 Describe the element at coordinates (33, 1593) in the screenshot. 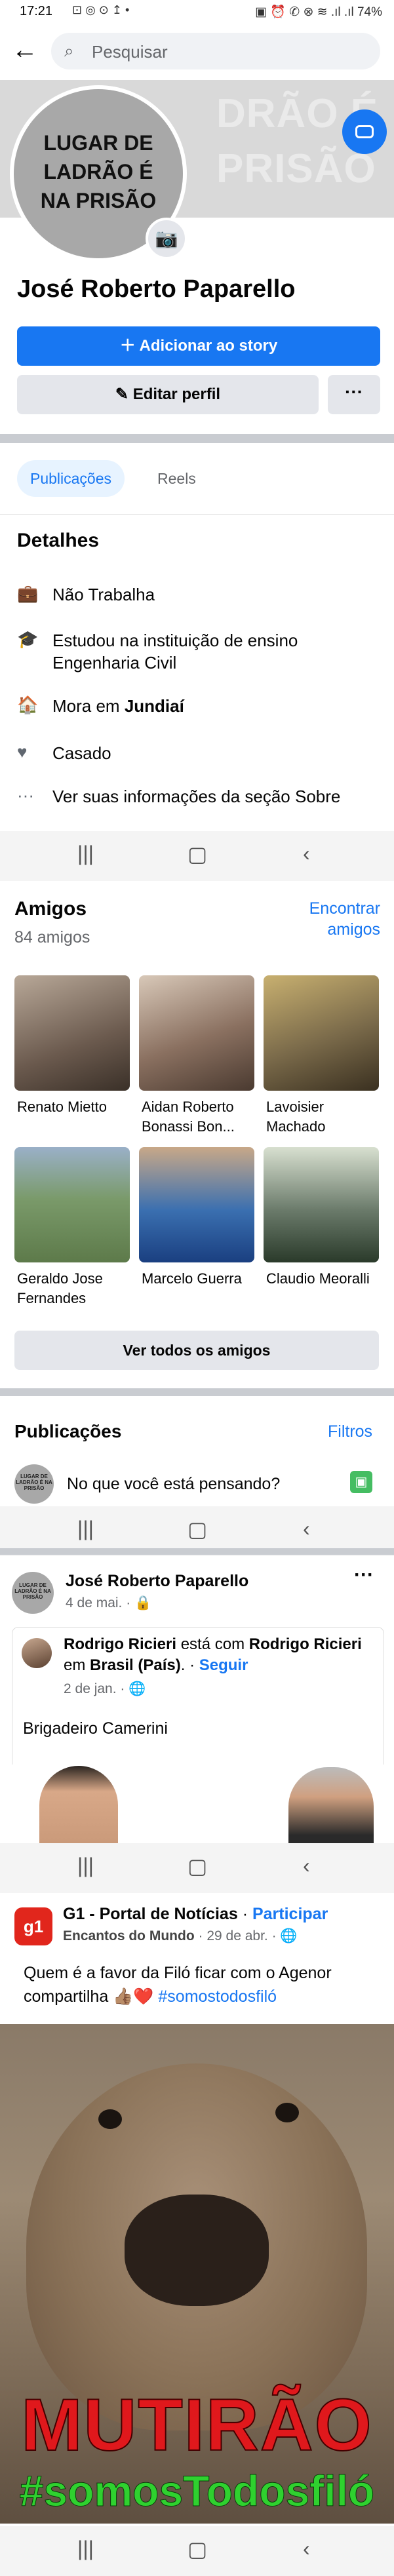

I see `post-author-avatar: LUGAR DE LADRÃO É NA PRISÃO` at that location.